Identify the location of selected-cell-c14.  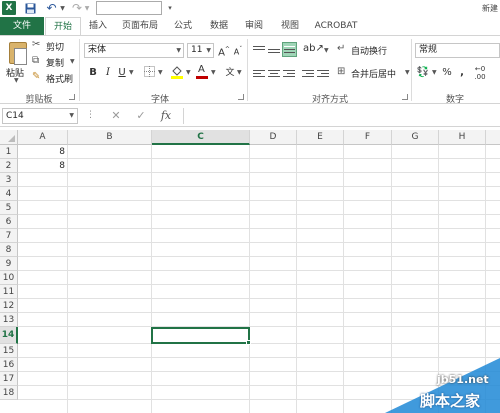
(200, 335).